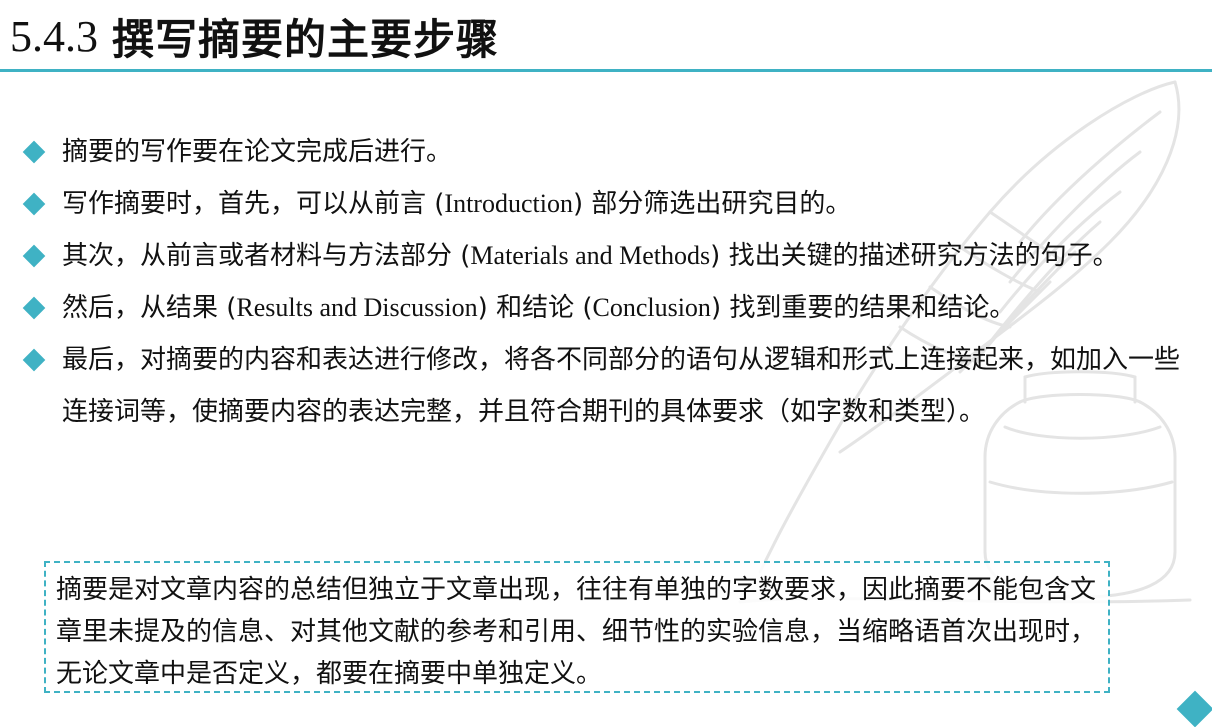  I want to click on diamond-corner-icon, so click(1194, 708).